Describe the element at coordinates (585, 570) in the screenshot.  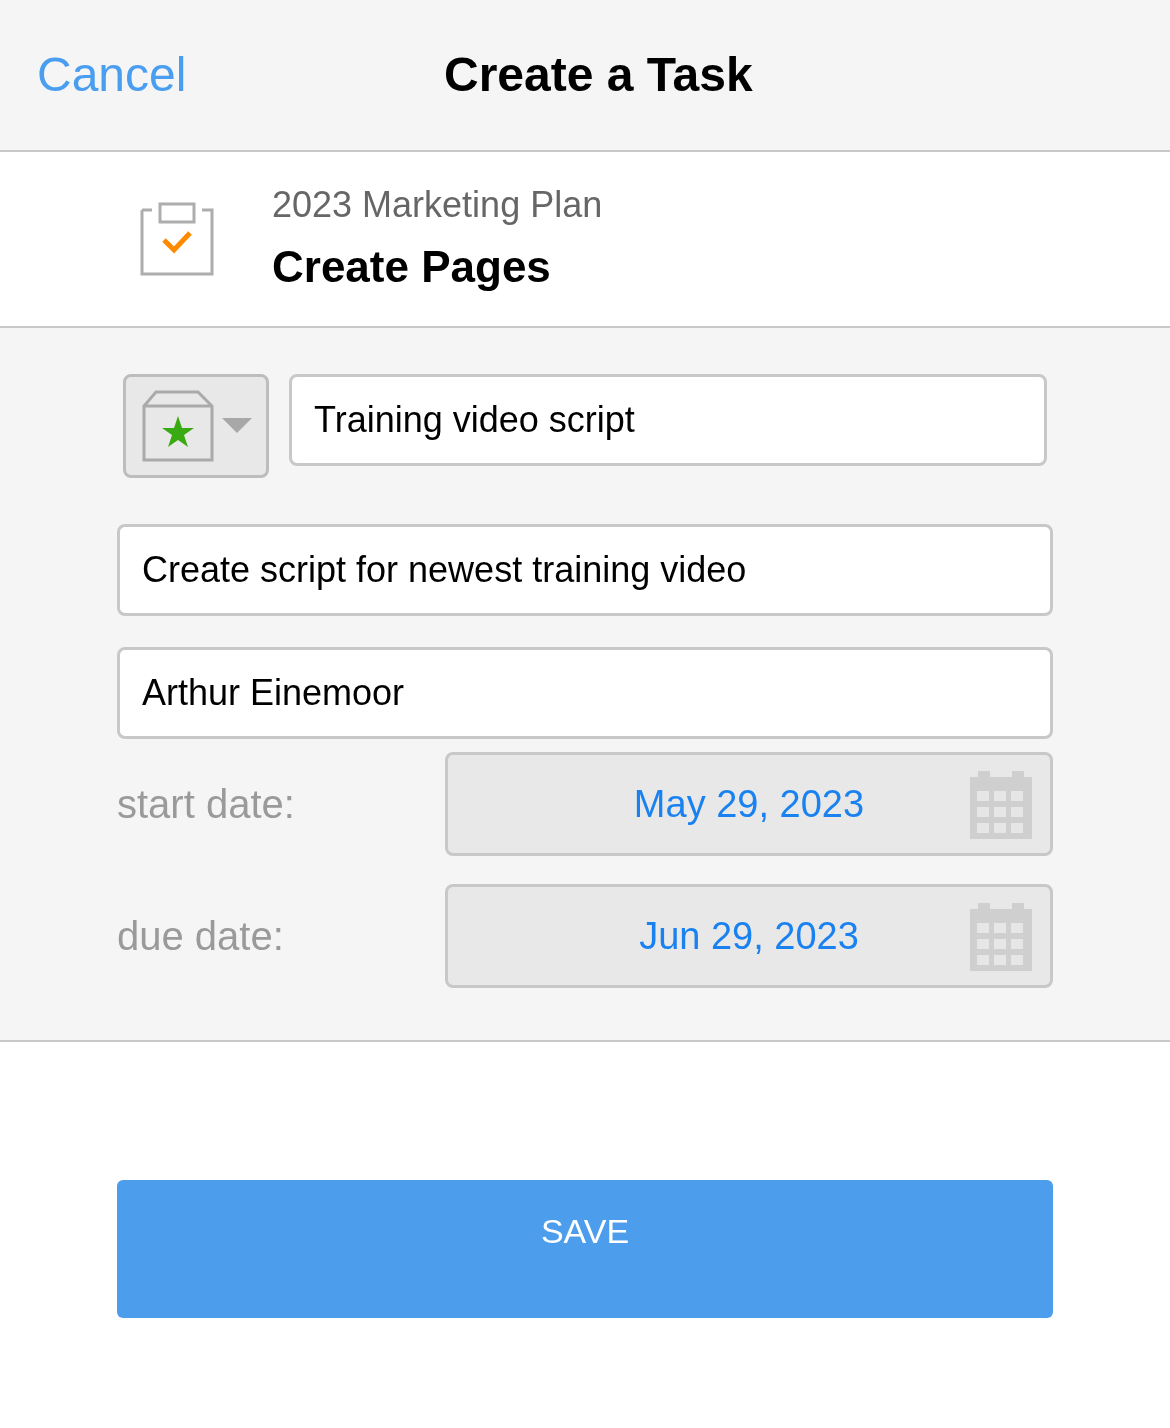
I see `description-field: Create script for newest training video` at that location.